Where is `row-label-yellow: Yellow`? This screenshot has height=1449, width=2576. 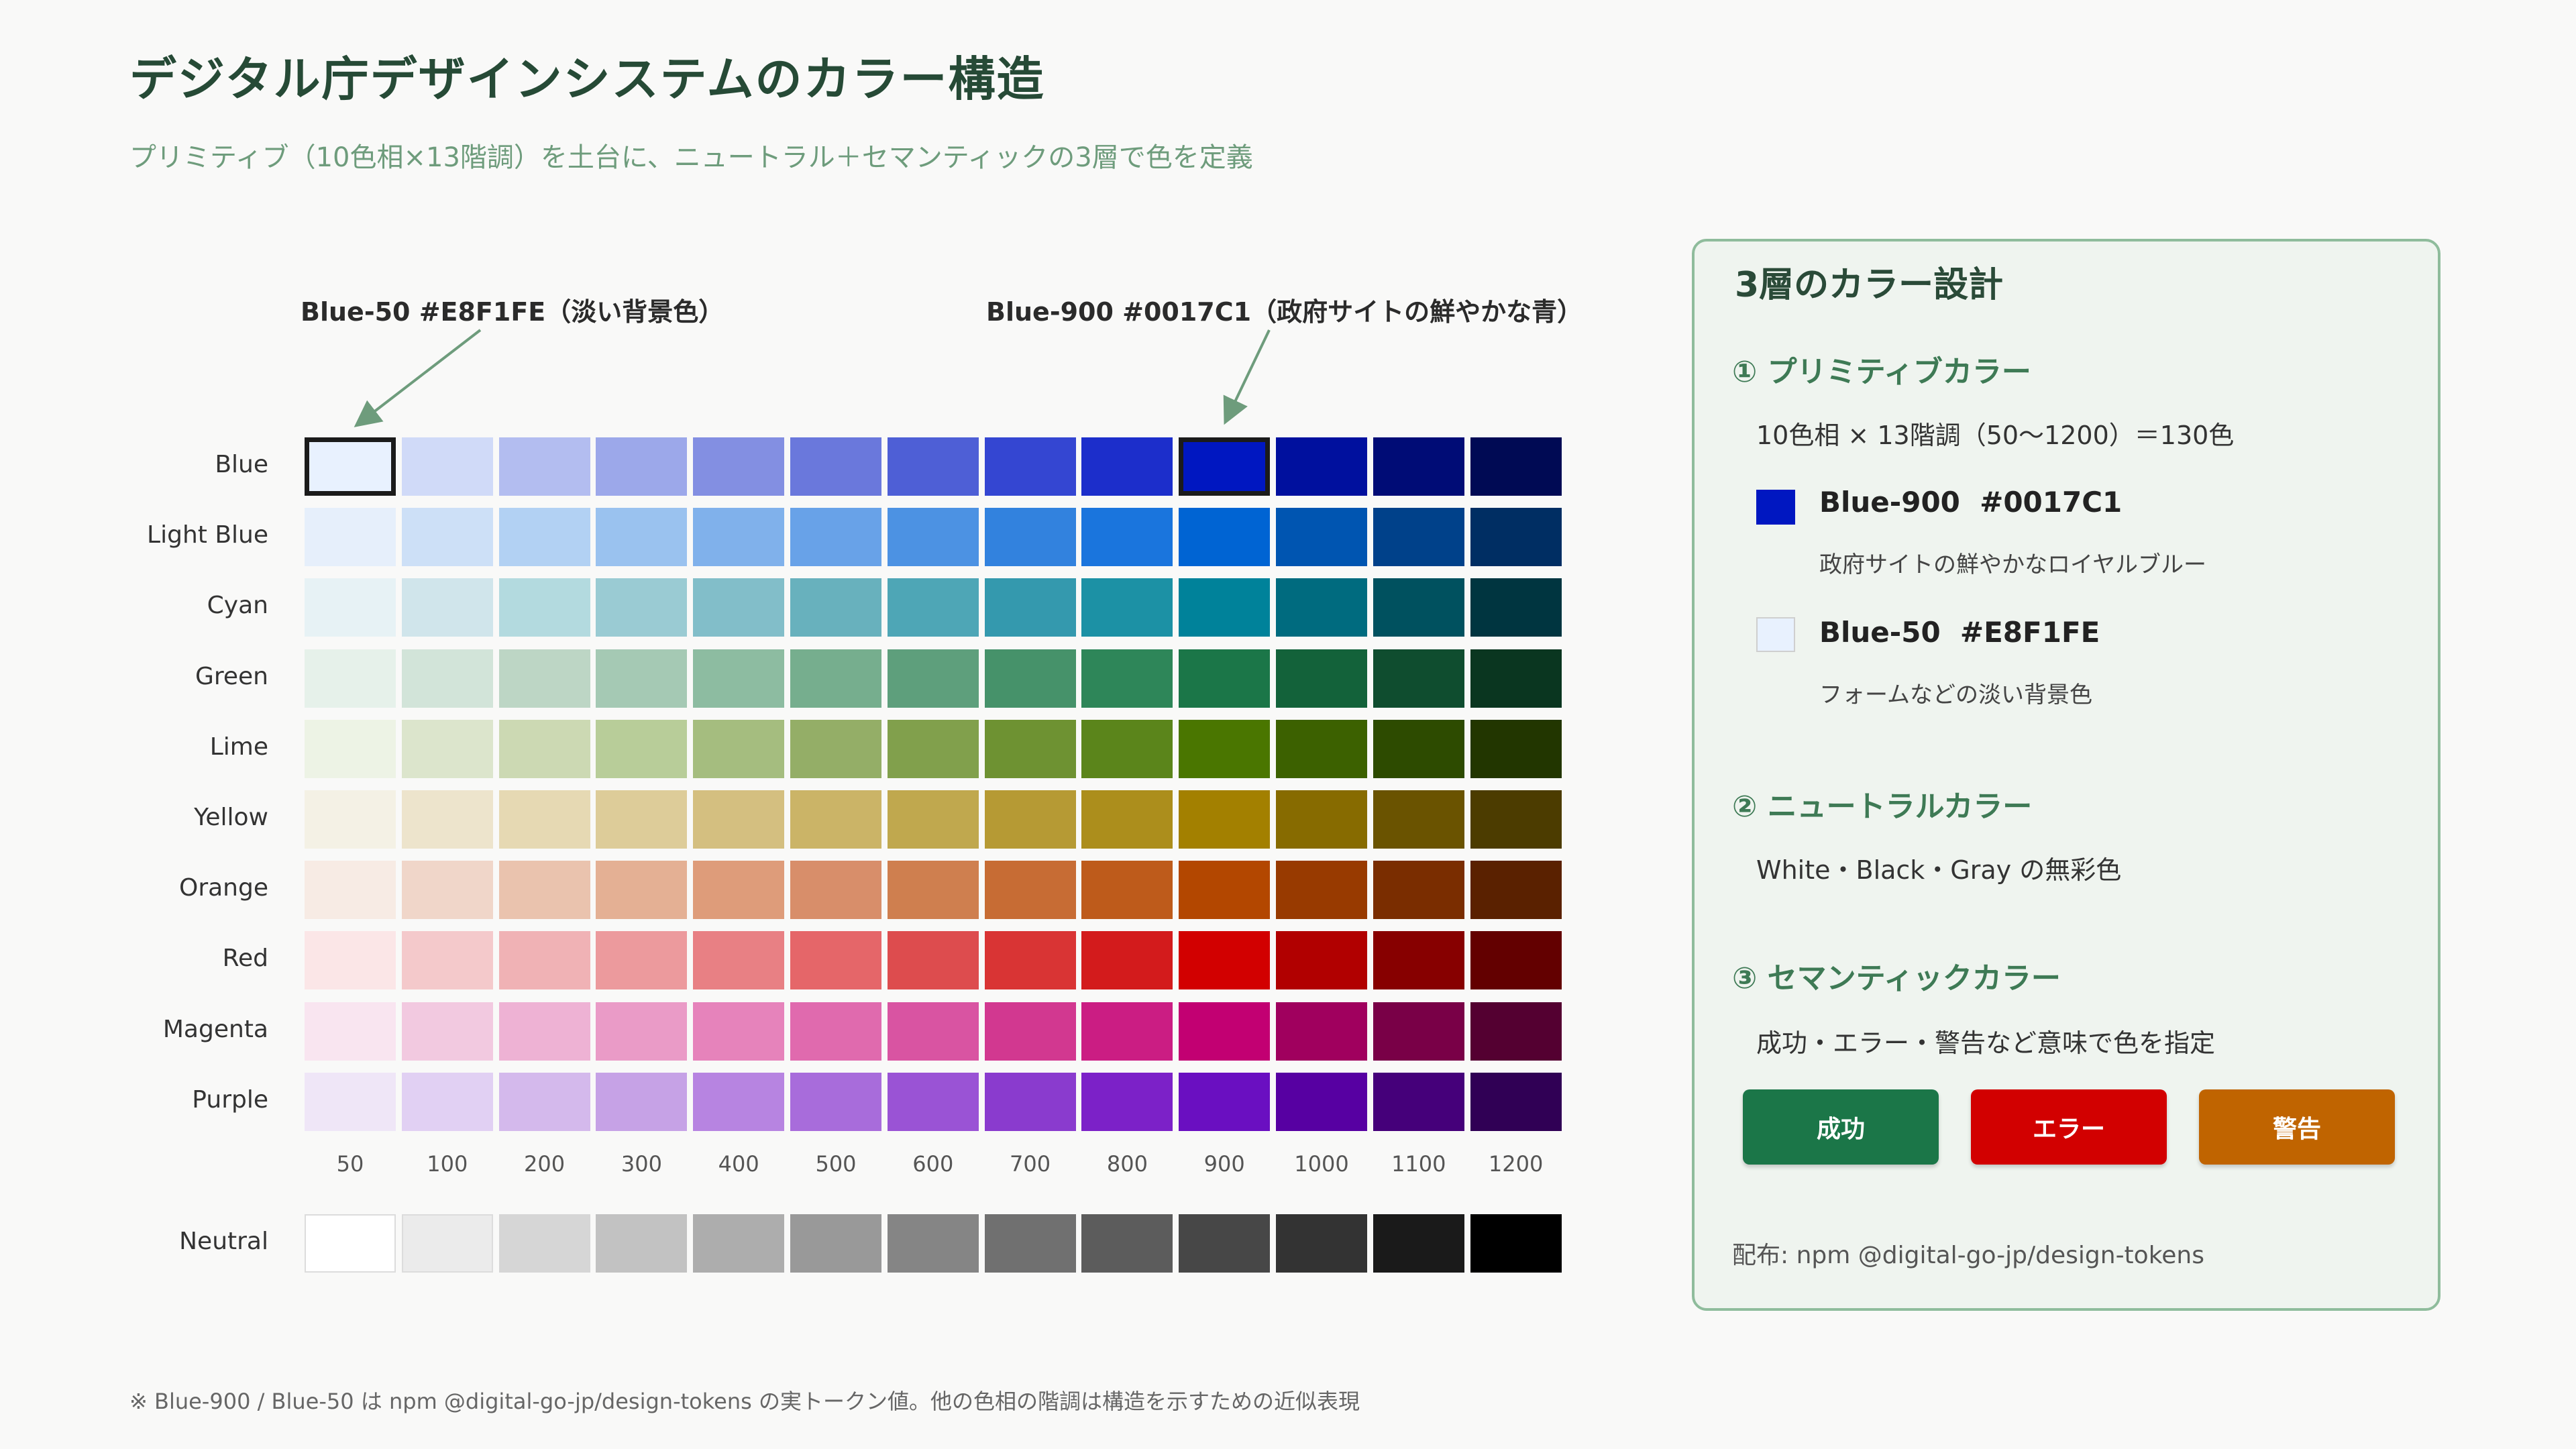 row-label-yellow: Yellow is located at coordinates (231, 817).